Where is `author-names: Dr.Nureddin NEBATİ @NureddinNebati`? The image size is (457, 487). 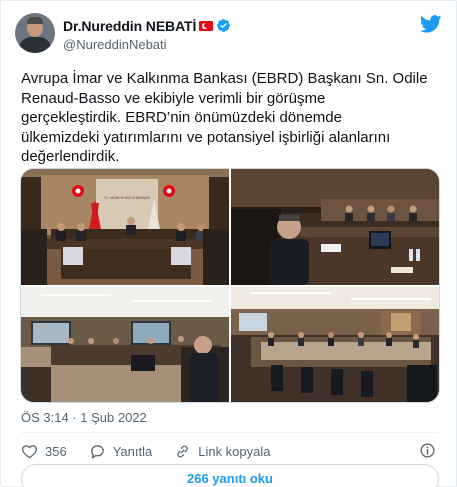 author-names: Dr.Nureddin NEBATİ @NureddinNebati is located at coordinates (147, 34).